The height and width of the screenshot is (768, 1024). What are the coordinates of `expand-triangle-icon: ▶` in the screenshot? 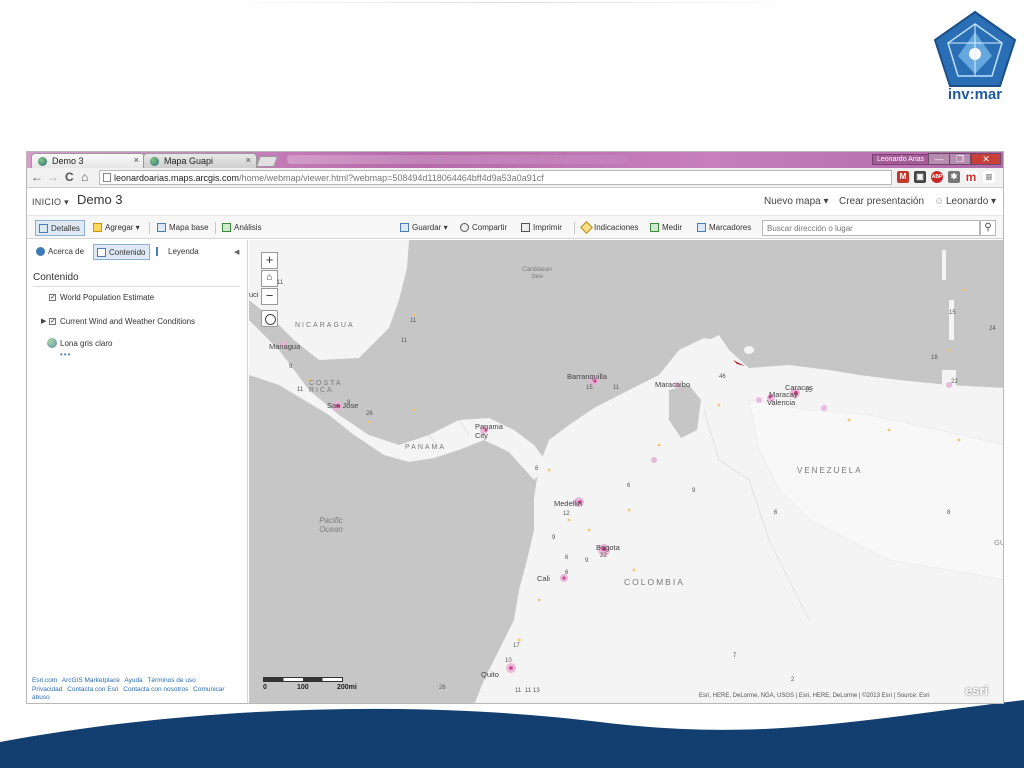 It's located at (43, 321).